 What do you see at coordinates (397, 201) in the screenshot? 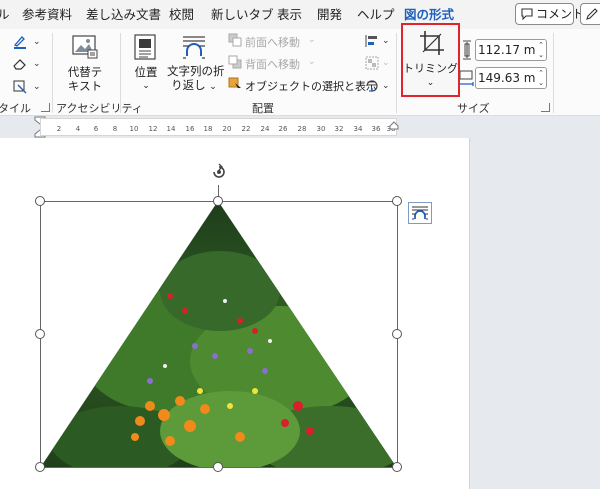
I see `resize-handle-top-right` at bounding box center [397, 201].